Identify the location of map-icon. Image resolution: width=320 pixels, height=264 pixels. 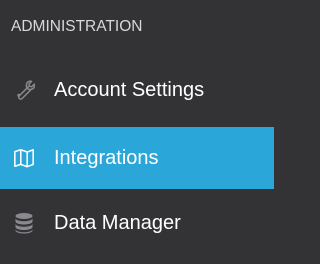
(24, 158).